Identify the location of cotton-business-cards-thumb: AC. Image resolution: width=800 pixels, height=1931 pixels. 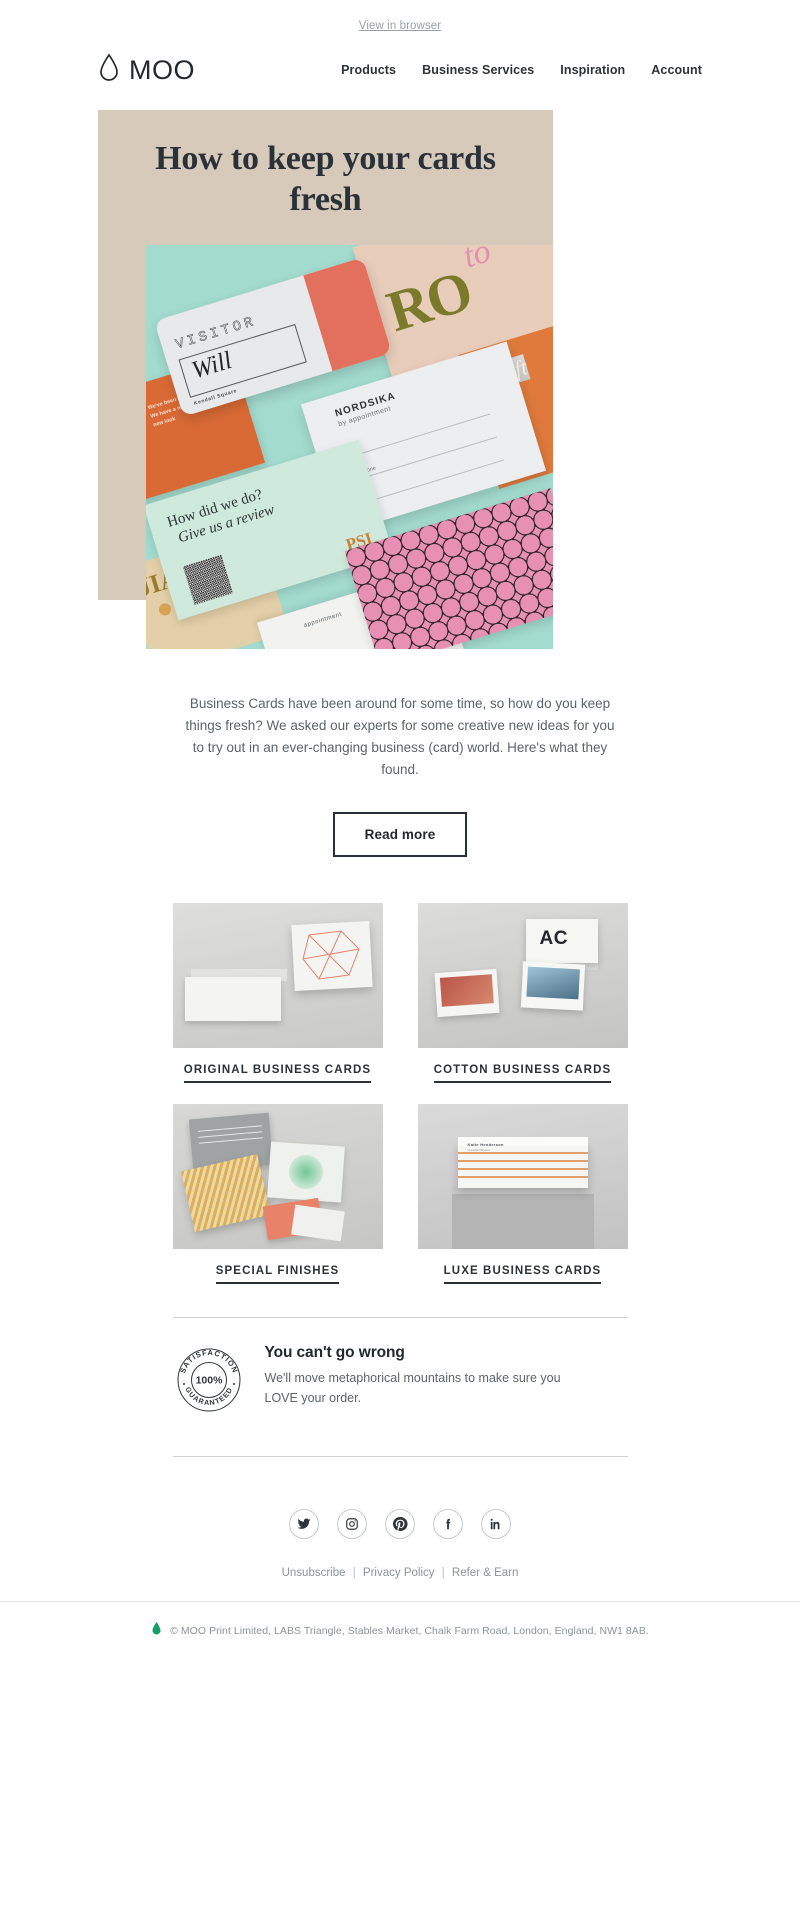
(522, 976).